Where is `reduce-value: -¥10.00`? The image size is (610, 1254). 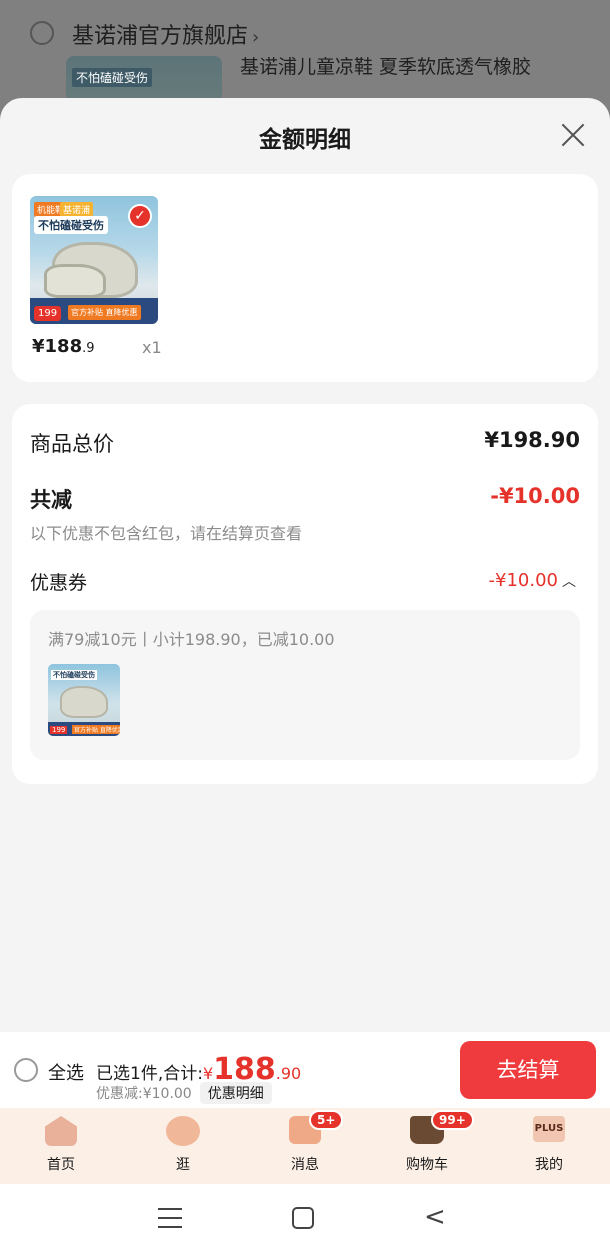
reduce-value: -¥10.00 is located at coordinates (535, 496).